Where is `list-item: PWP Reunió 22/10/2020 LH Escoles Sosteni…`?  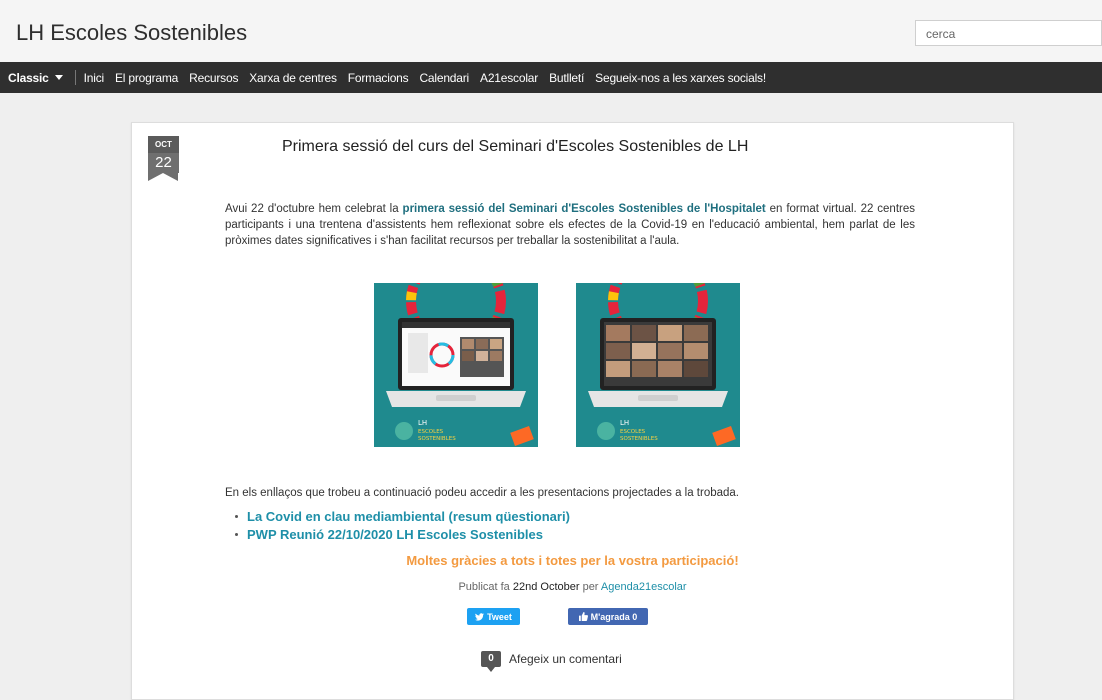 list-item: PWP Reunió 22/10/2020 LH Escoles Sosteni… is located at coordinates (402, 534).